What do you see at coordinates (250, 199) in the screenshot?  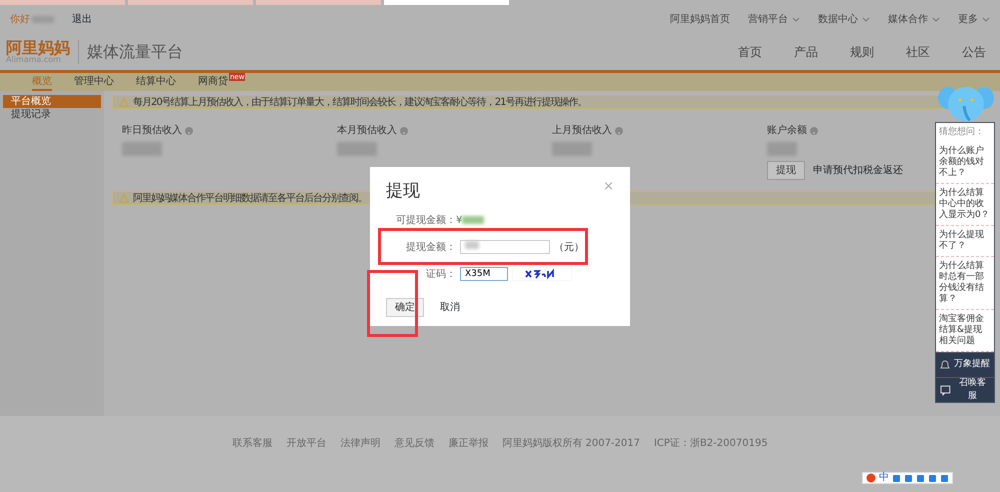 I see `notice-text: 阿里妈妈媒体合作平台明细数据请至各平台后台分别查阅。` at bounding box center [250, 199].